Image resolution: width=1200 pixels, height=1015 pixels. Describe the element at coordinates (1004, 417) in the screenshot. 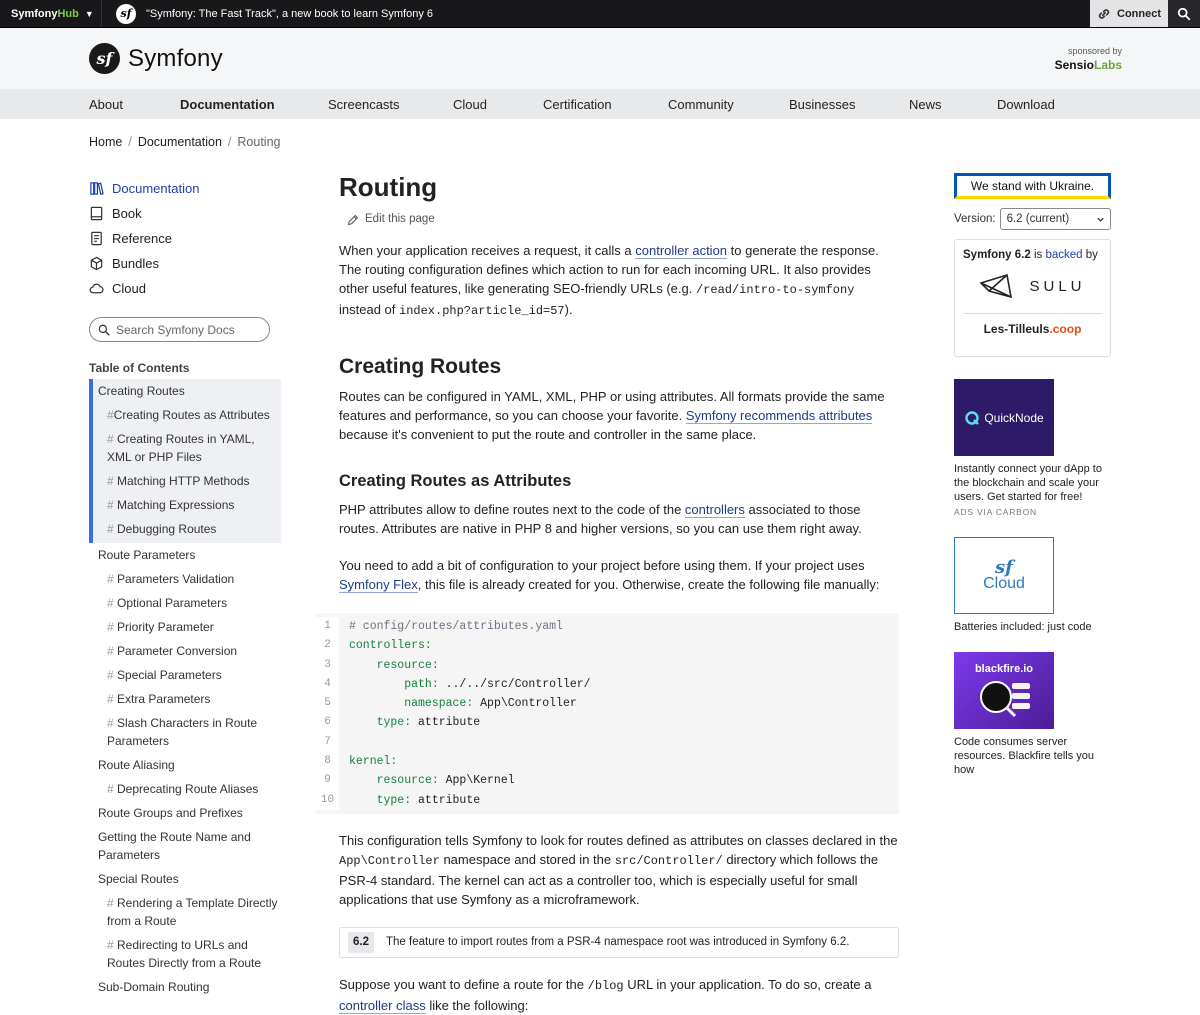

I see `quicknode-logo: QuickNode` at that location.